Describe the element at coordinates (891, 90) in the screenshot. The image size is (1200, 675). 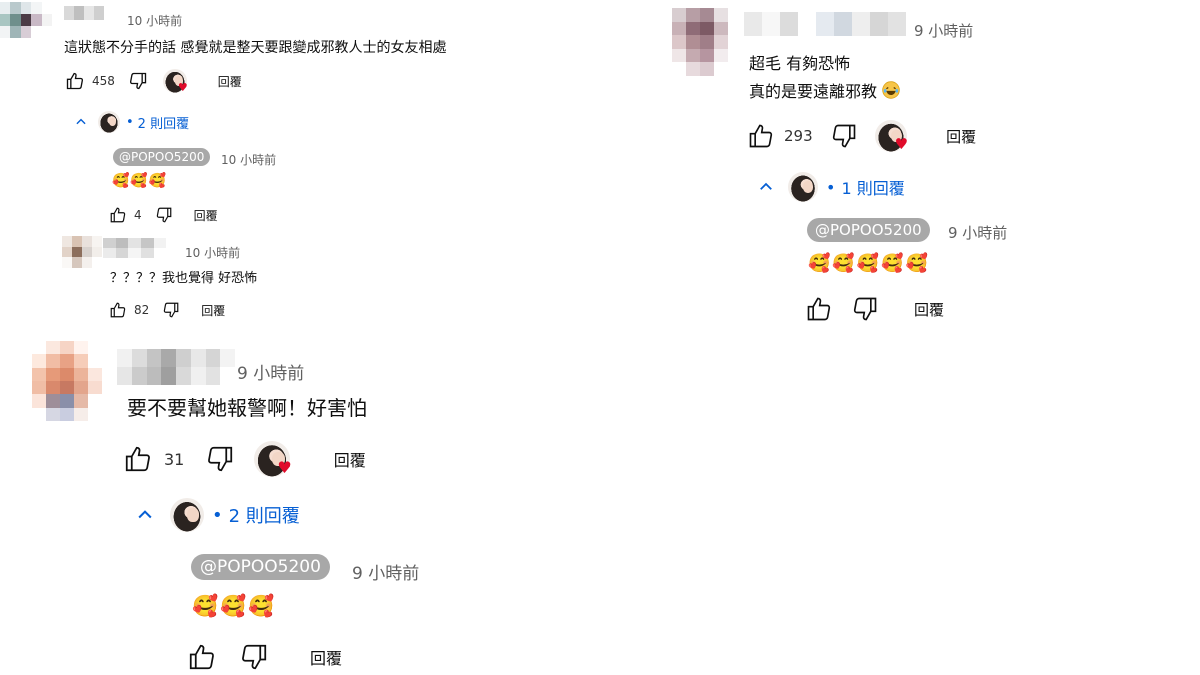
I see `laughing-emoji` at that location.